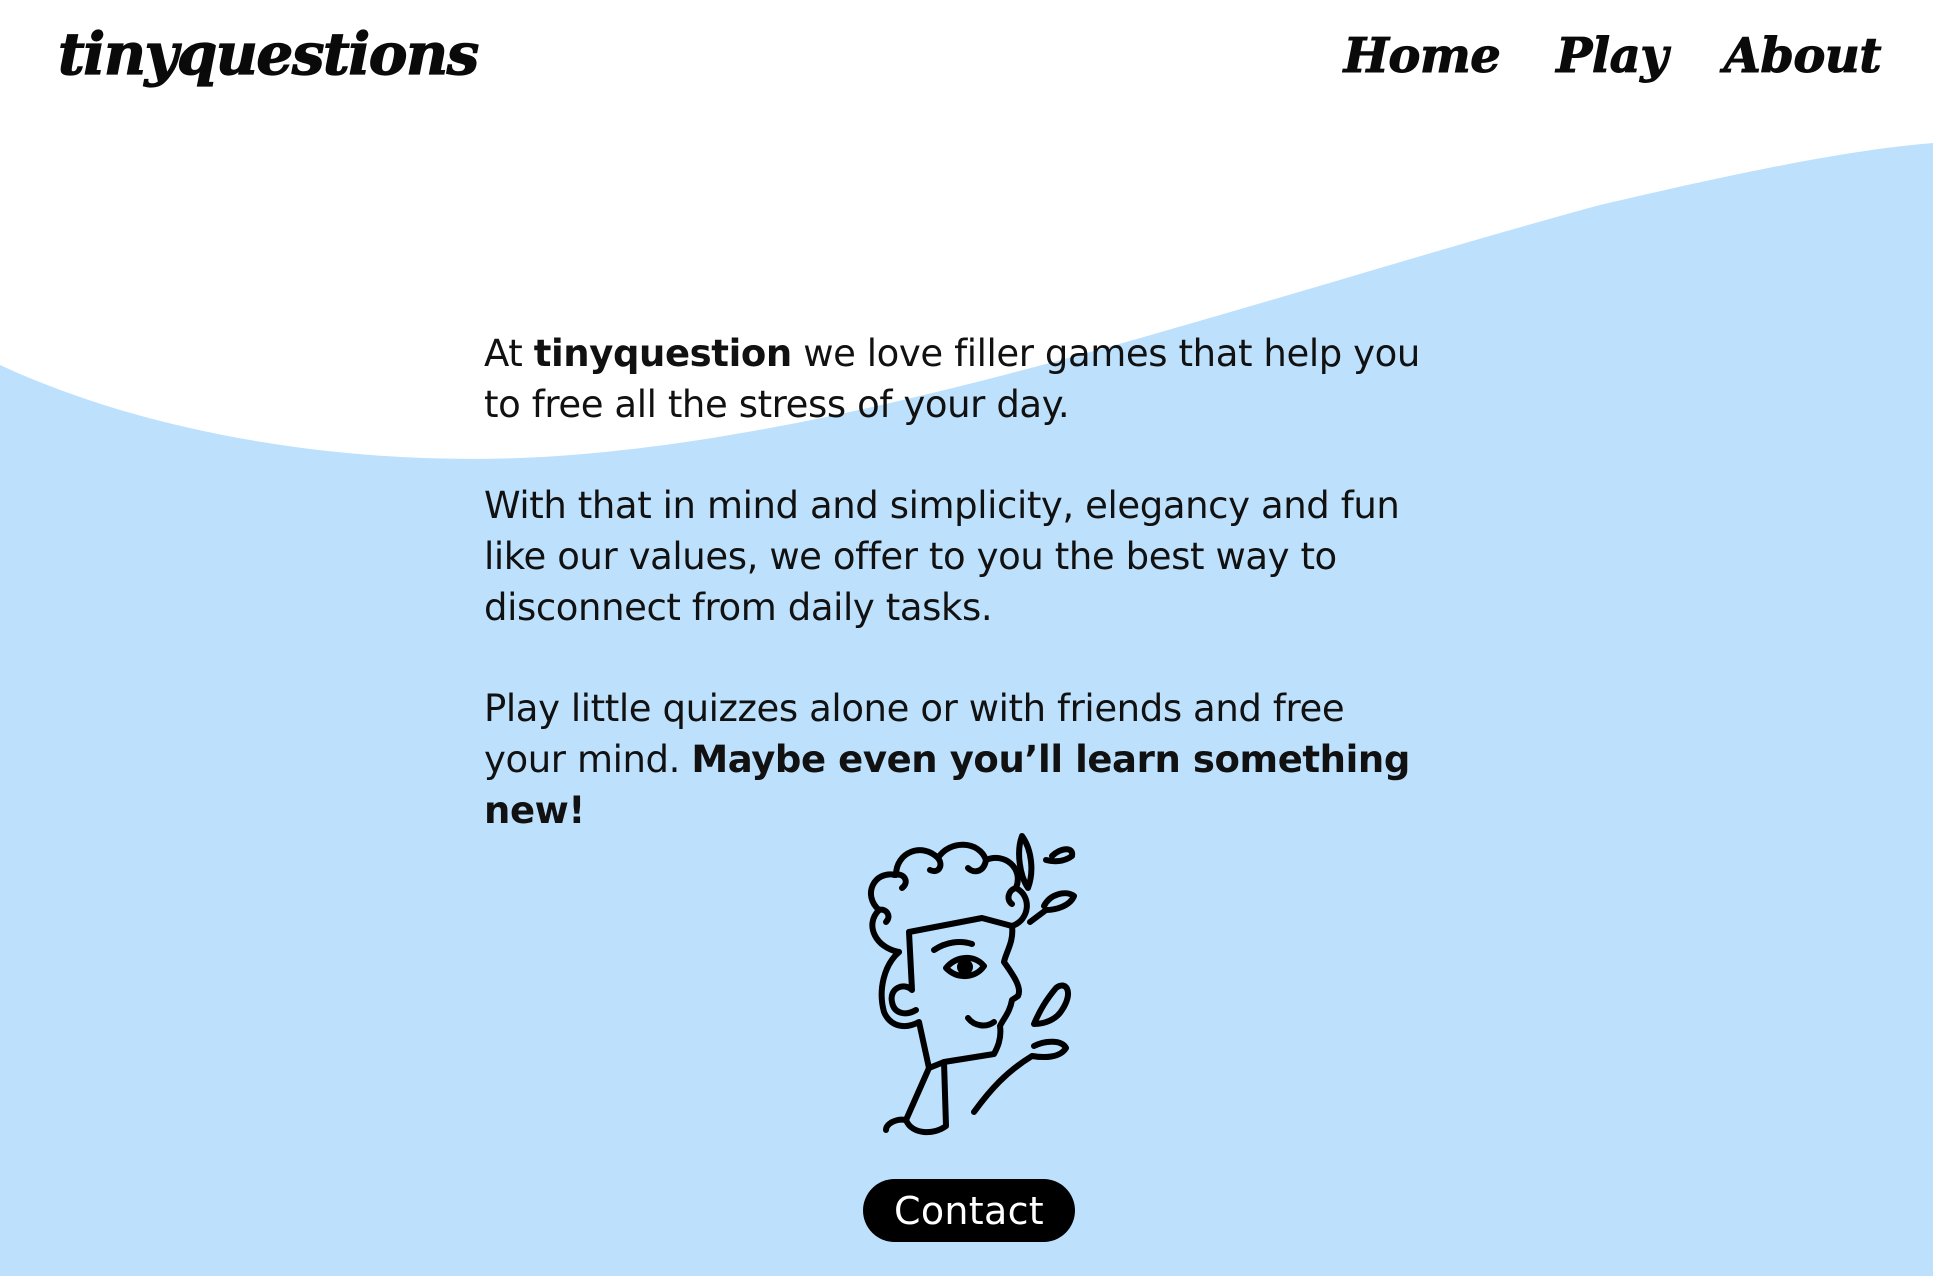 This screenshot has height=1276, width=1933. Describe the element at coordinates (663, 353) in the screenshot. I see `brand-name: tinyquestion` at that location.